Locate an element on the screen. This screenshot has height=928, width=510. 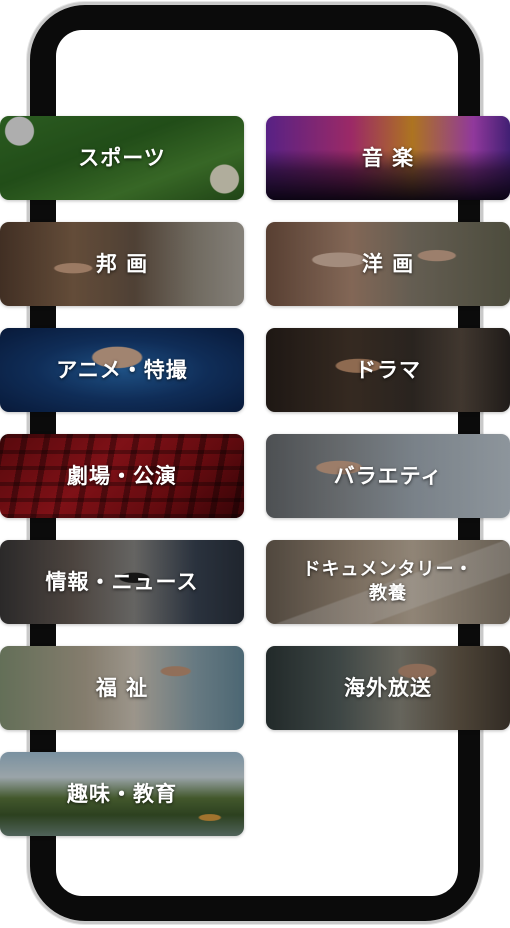
category-label: 情報・ニュース is located at coordinates (122, 581).